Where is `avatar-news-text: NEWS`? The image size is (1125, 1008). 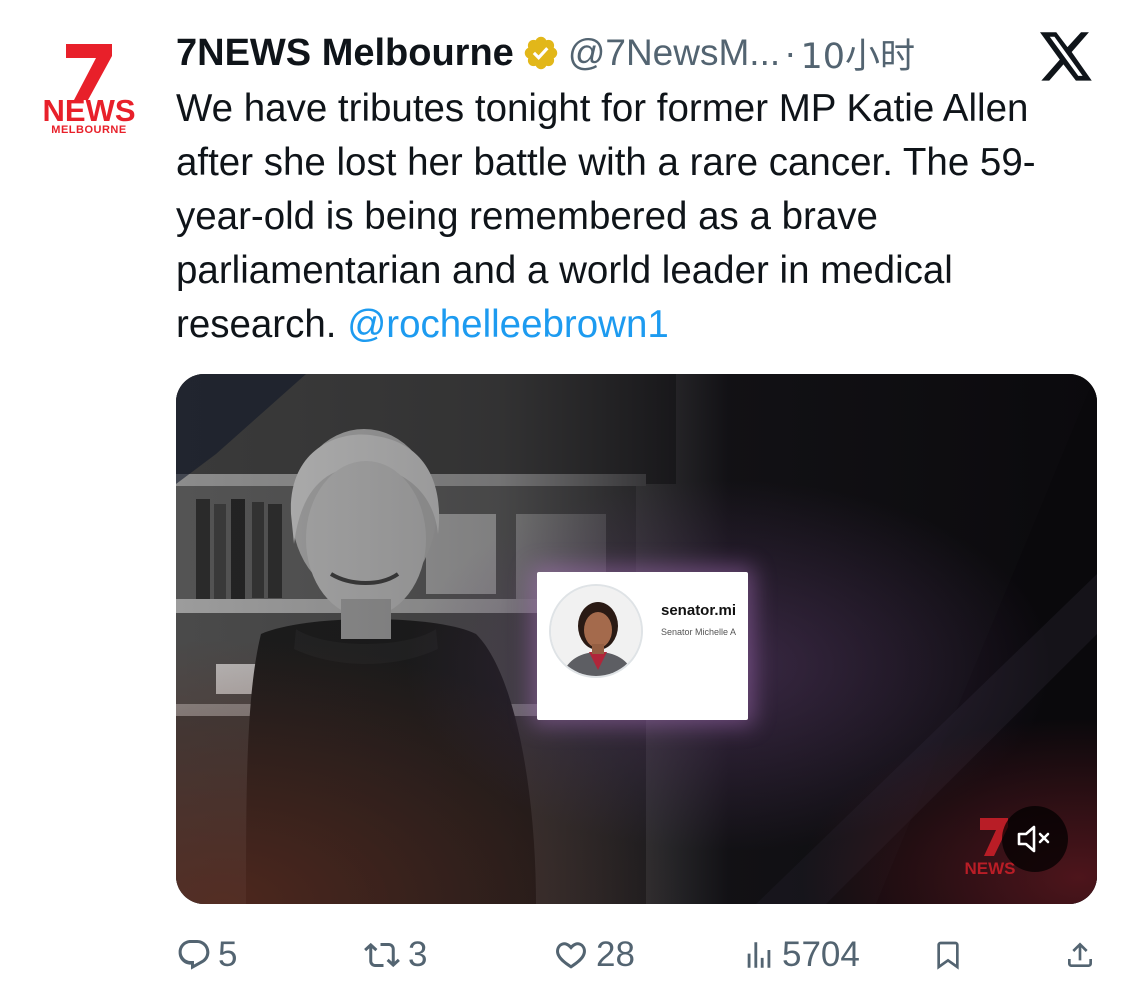 avatar-news-text: NEWS is located at coordinates (89, 110).